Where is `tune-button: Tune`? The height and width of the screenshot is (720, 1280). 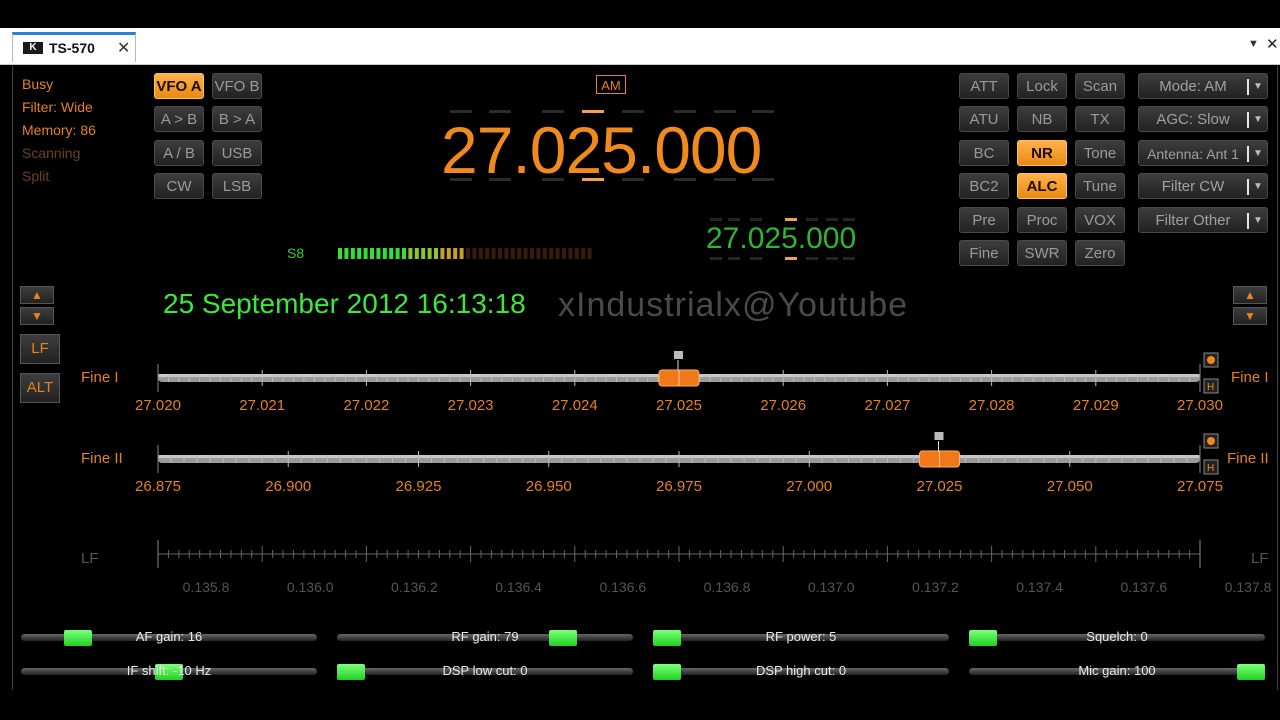
tune-button: Tune is located at coordinates (1100, 186).